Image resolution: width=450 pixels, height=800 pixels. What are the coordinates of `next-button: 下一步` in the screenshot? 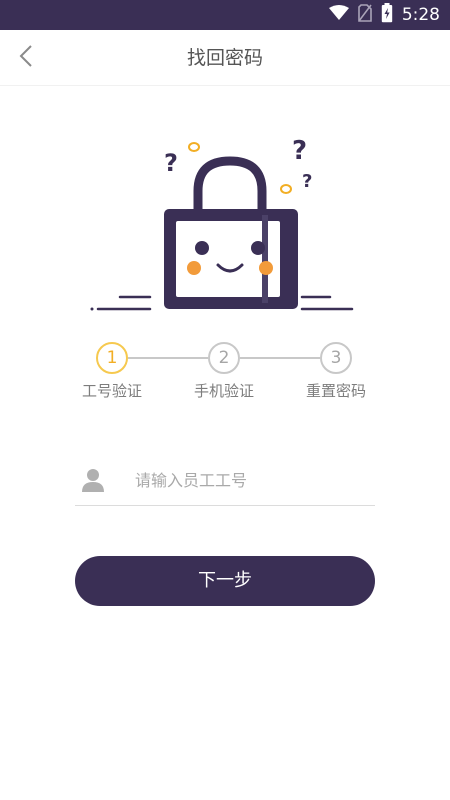 It's located at (225, 581).